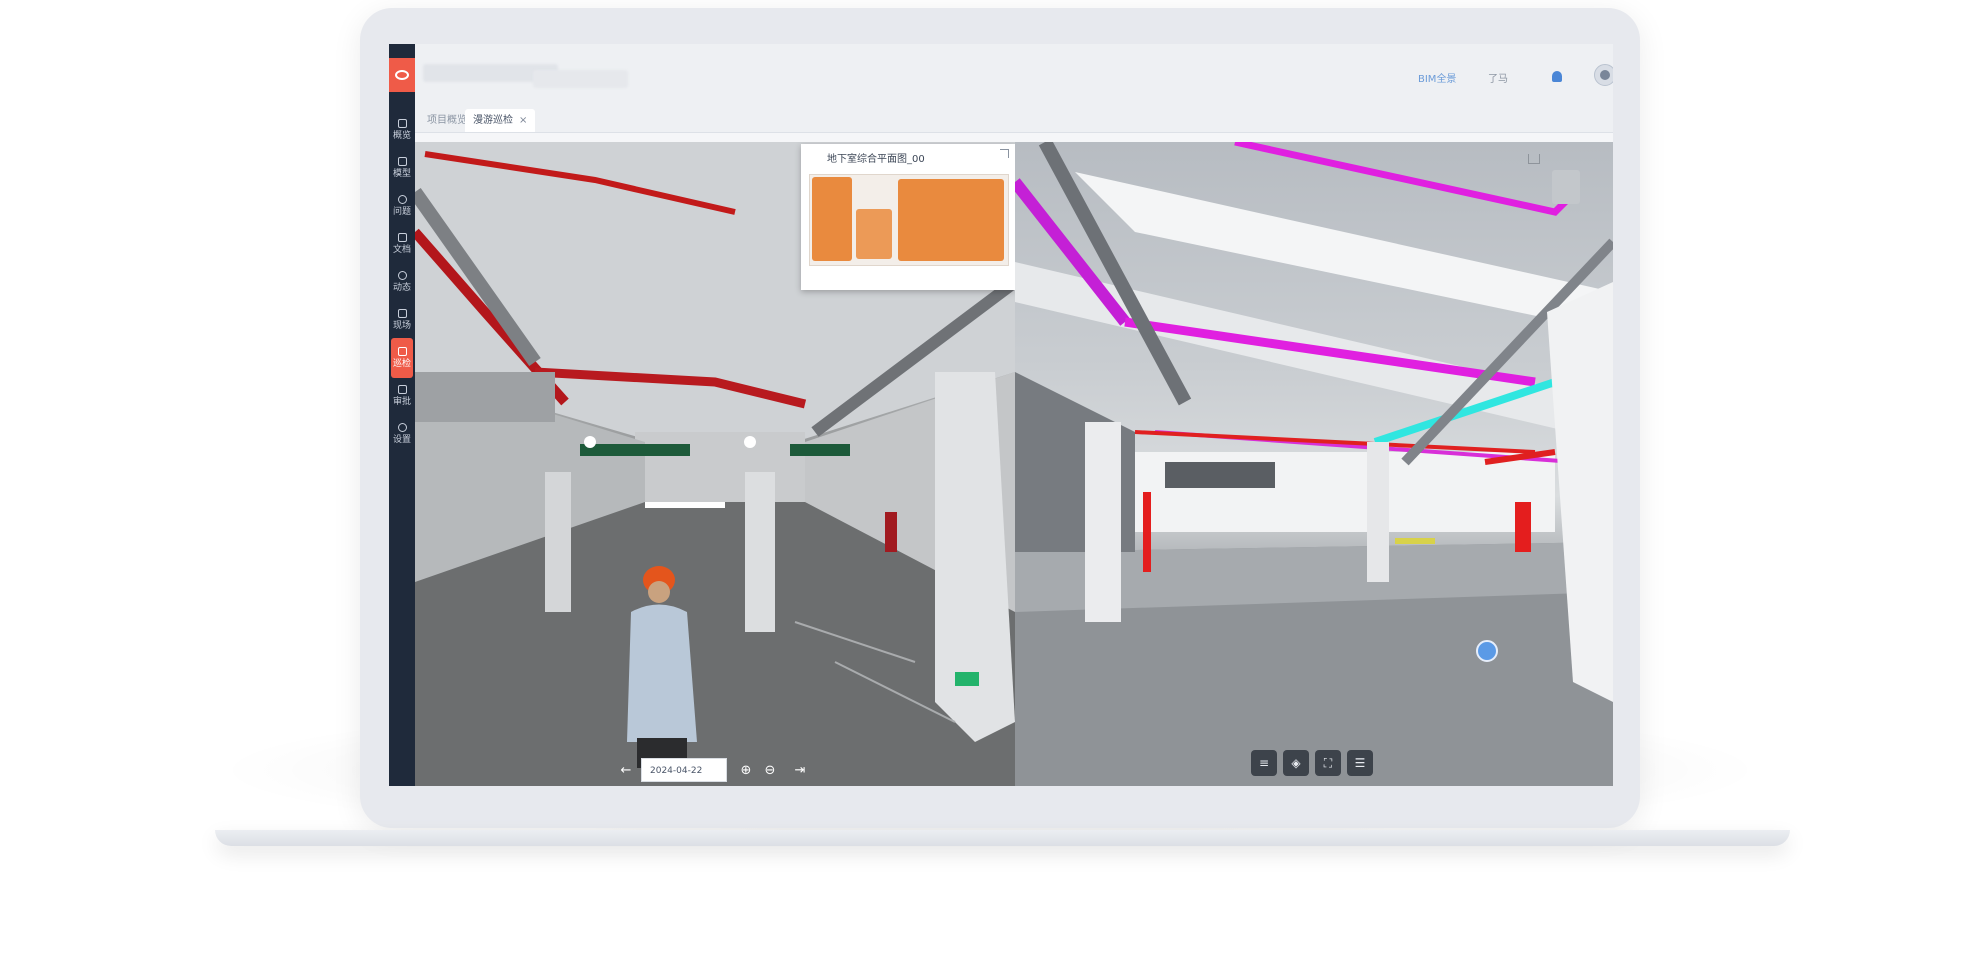 The width and height of the screenshot is (1983, 958). What do you see at coordinates (493, 120) in the screenshot?
I see `tab-label: 漫游巡检` at bounding box center [493, 120].